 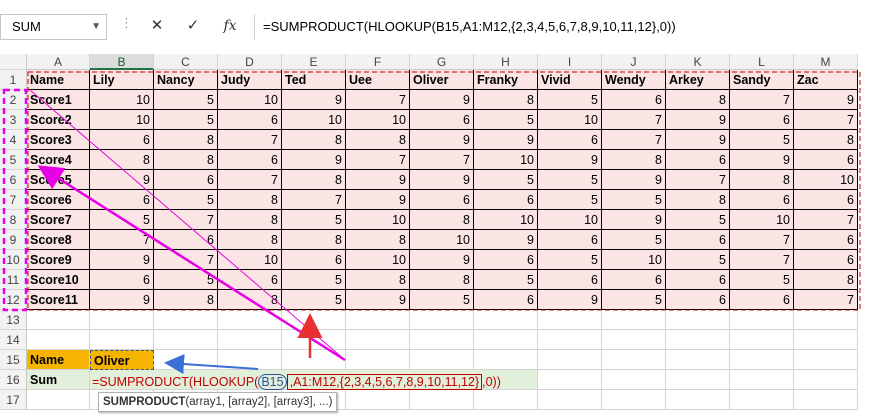 I want to click on column-header-h: H, so click(x=506, y=62).